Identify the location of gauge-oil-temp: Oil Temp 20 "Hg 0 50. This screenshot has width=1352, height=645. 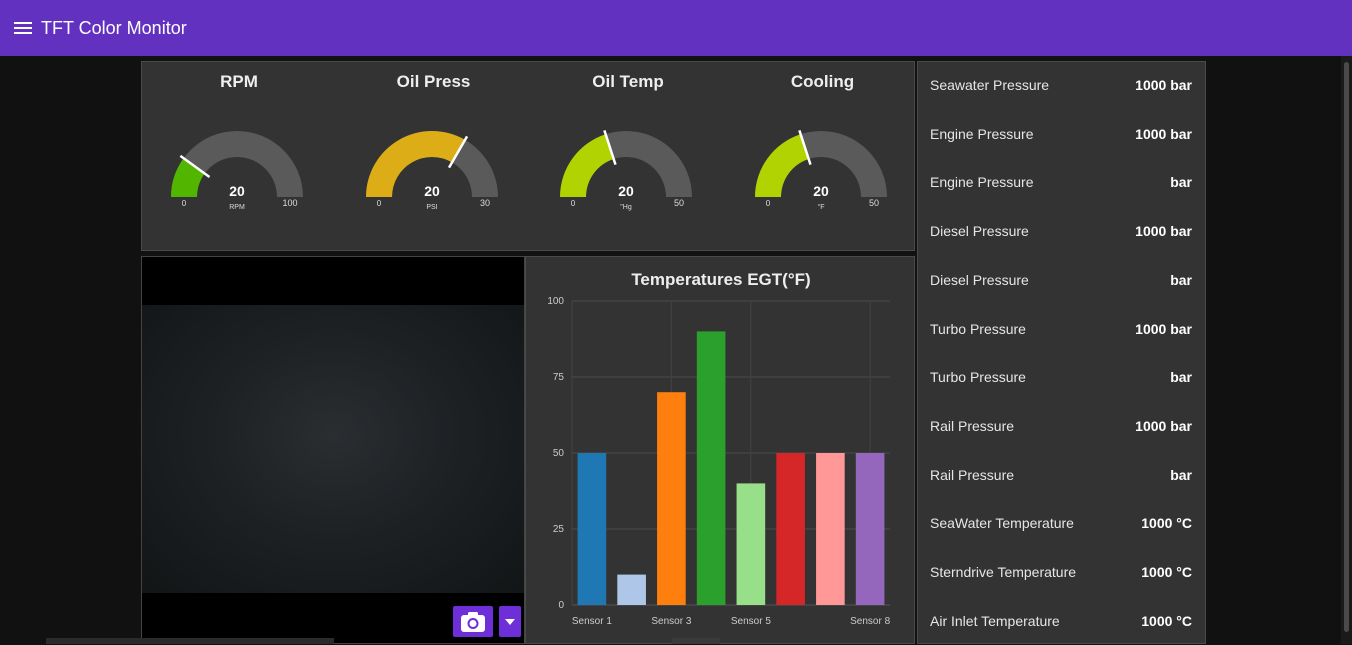
(628, 157).